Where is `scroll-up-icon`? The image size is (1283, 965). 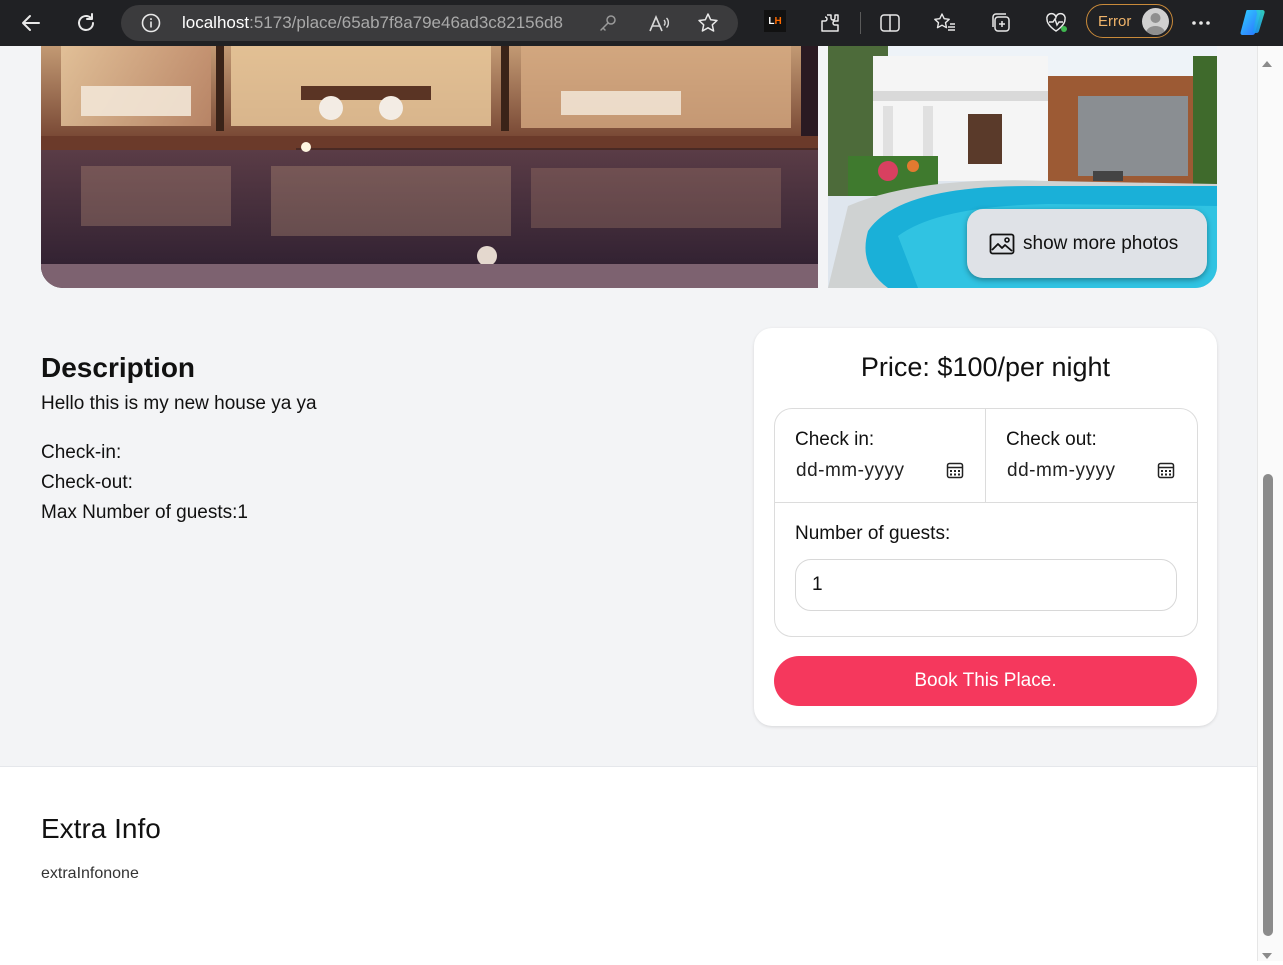 scroll-up-icon is located at coordinates (1267, 63).